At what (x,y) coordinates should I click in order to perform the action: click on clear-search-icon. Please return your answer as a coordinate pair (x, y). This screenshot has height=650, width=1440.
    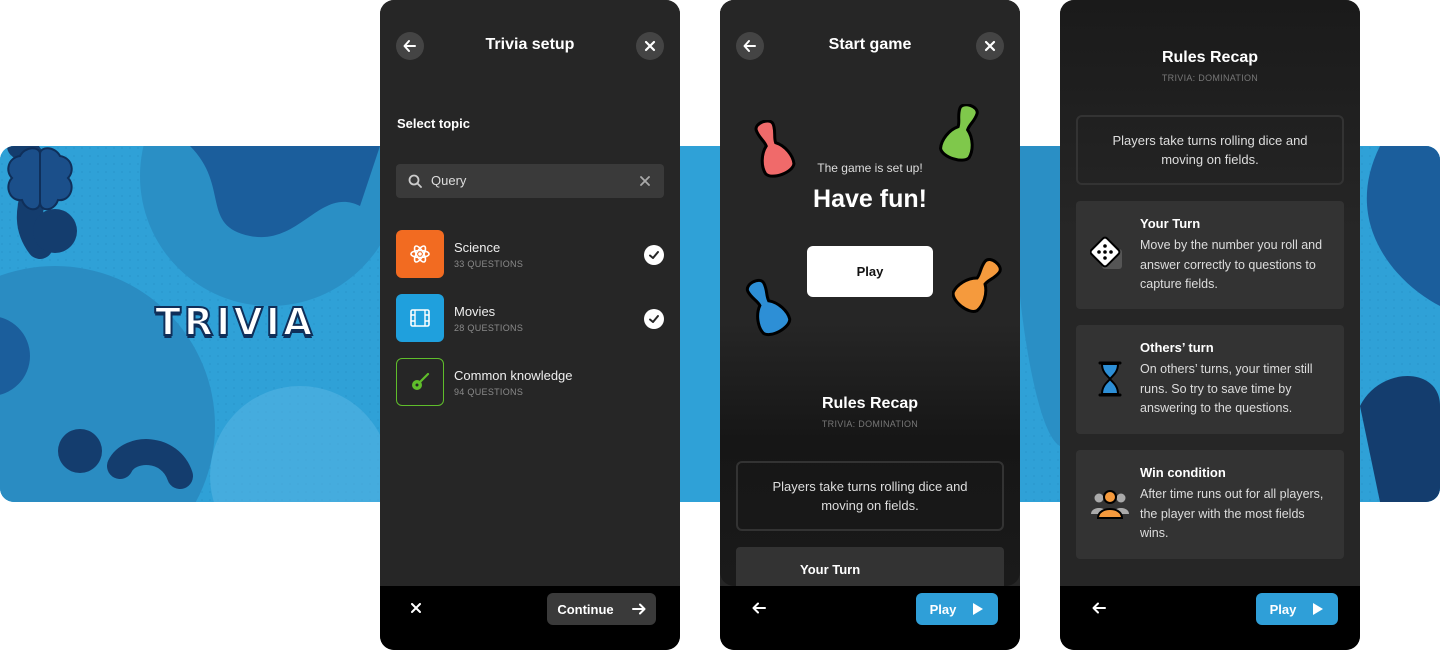
    Looking at the image, I should click on (645, 181).